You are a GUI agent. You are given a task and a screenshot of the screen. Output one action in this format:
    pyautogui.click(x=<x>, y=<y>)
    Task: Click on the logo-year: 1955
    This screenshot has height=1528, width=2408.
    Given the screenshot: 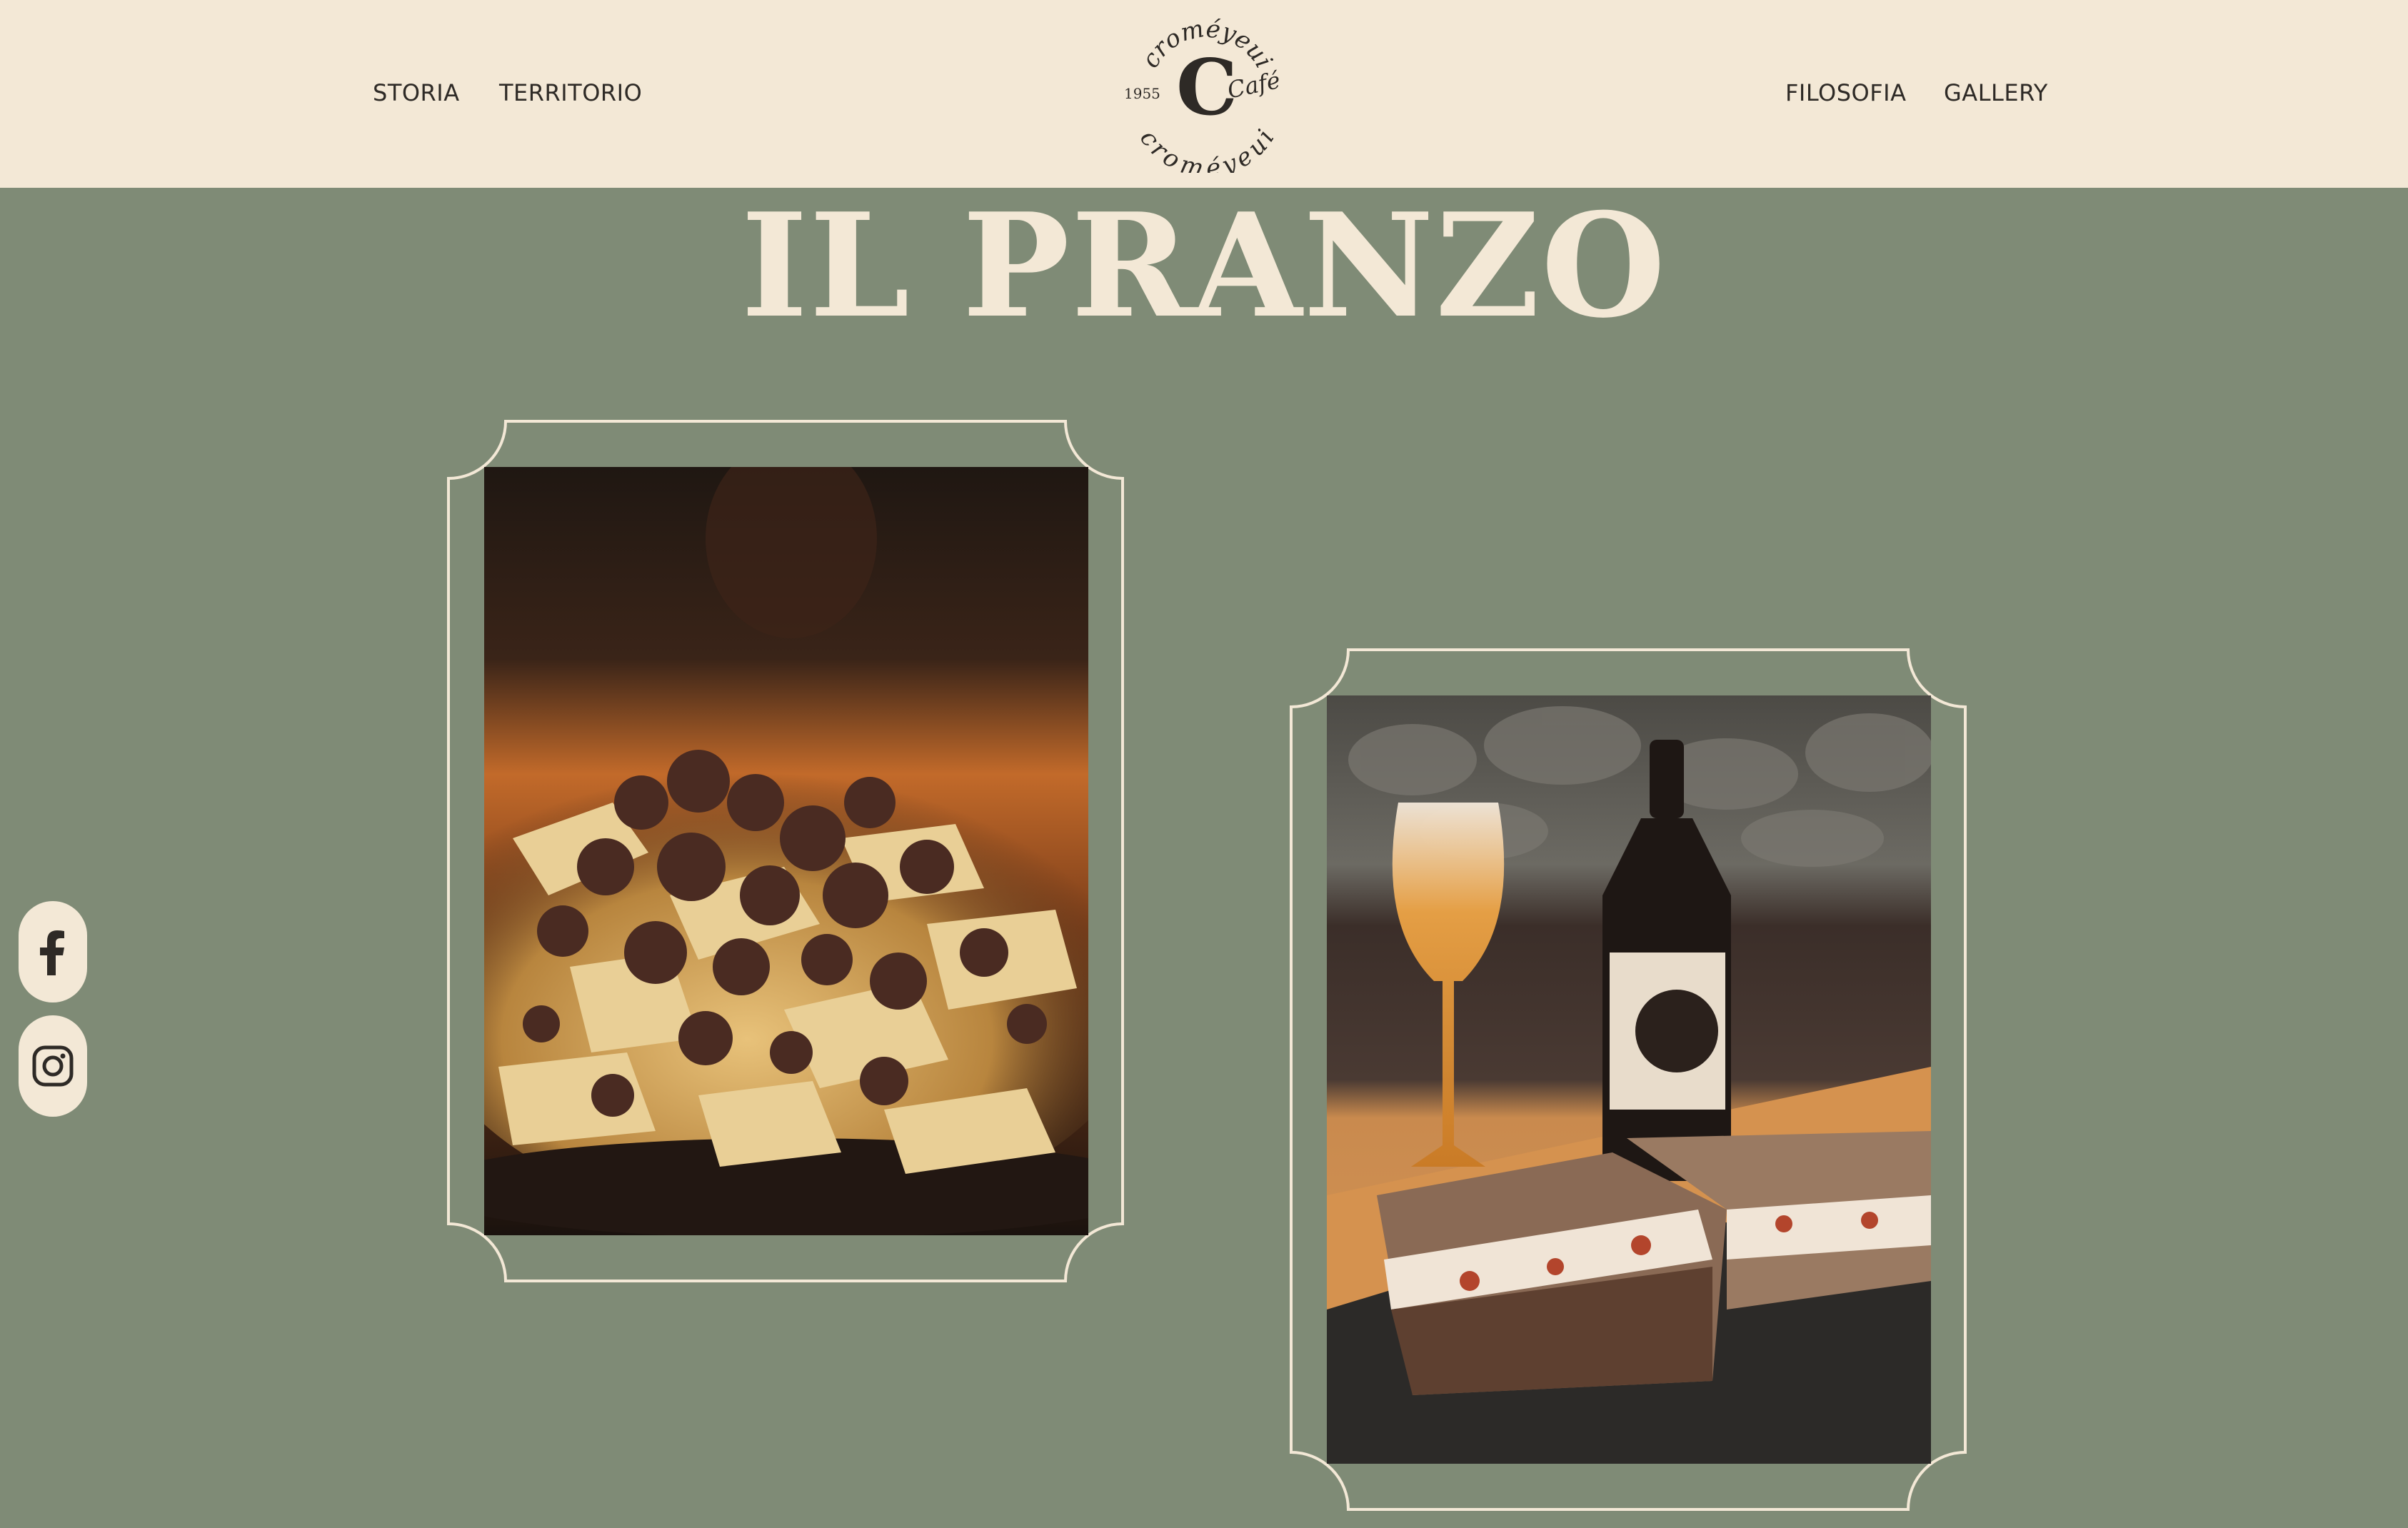 What is the action you would take?
    pyautogui.click(x=1142, y=93)
    